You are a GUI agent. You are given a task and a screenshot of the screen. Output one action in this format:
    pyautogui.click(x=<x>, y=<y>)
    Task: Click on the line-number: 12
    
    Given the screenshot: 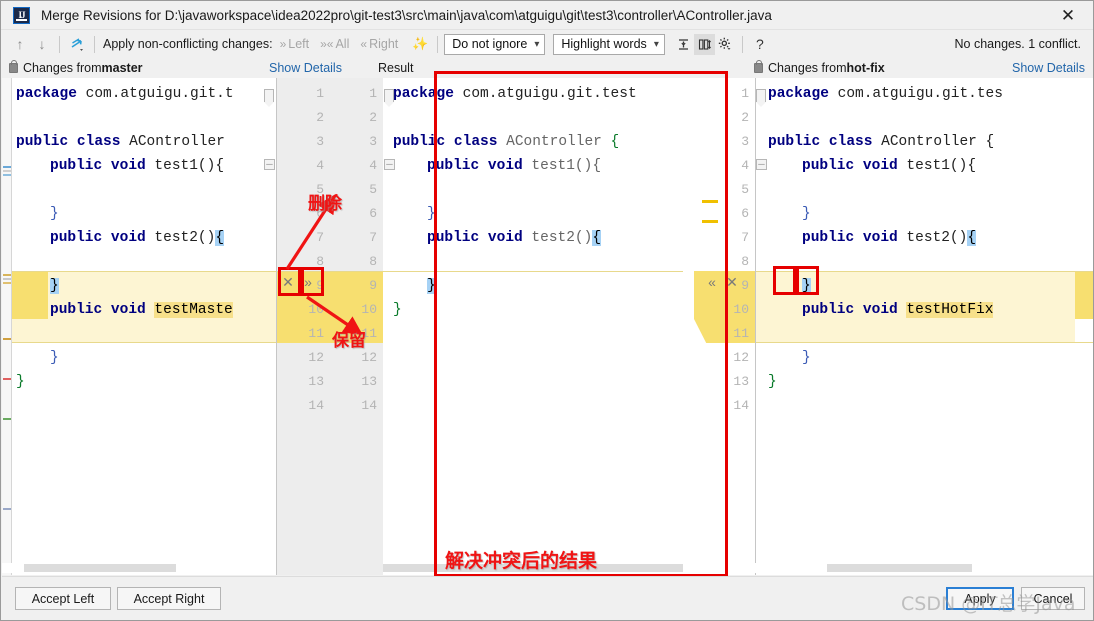 What is the action you would take?
    pyautogui.click(x=741, y=357)
    